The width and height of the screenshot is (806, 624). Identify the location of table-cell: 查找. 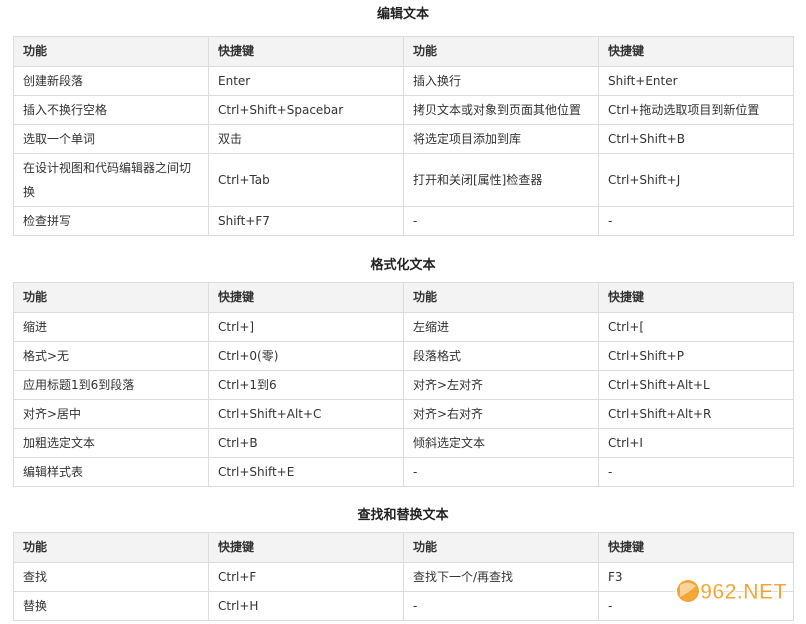
(111, 577).